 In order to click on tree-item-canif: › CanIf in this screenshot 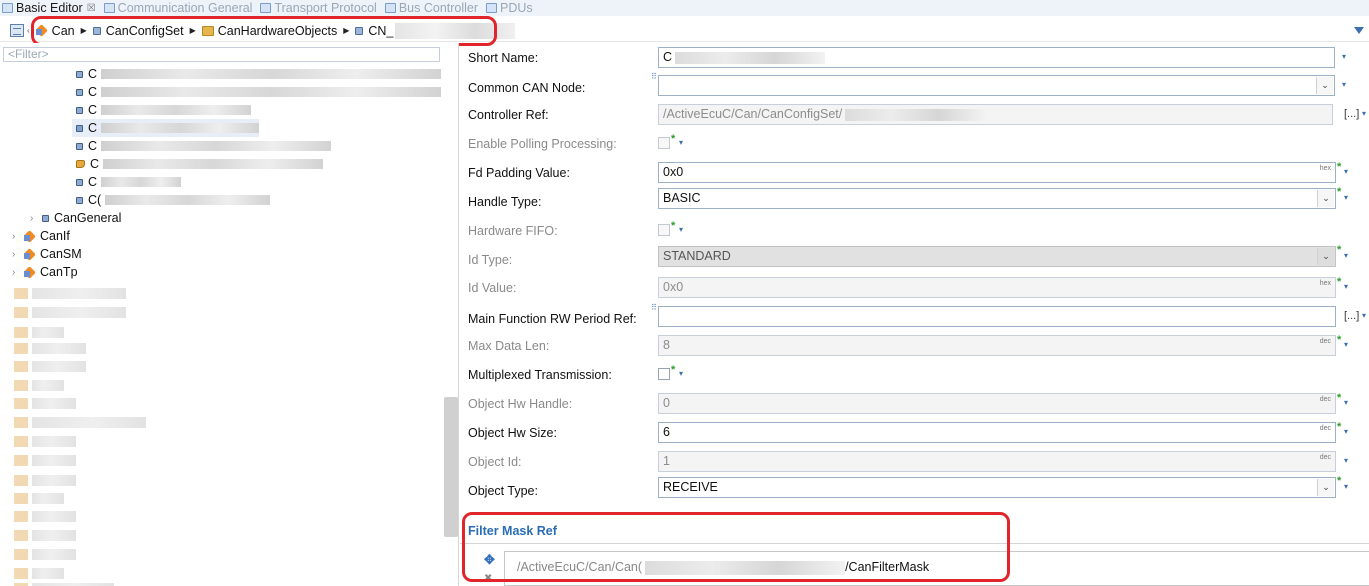, I will do `click(41, 236)`.